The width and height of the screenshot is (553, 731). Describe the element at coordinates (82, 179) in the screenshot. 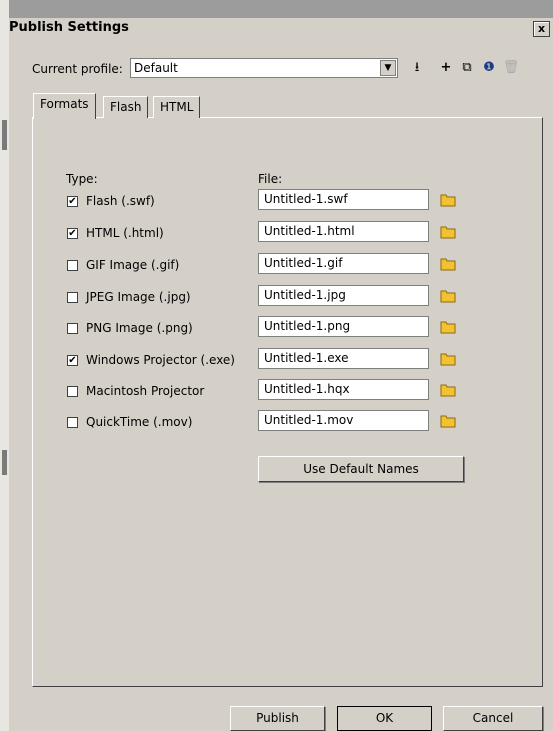

I see `type-column-header: Type:` at that location.